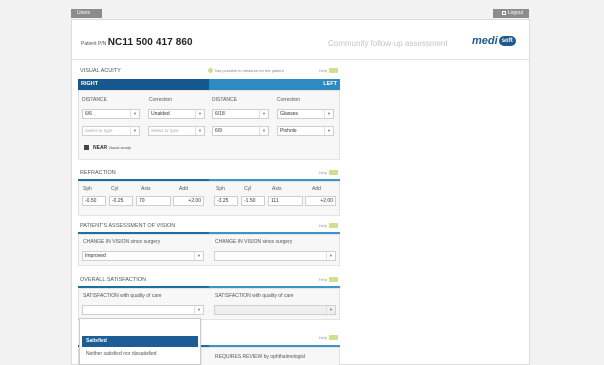  Describe the element at coordinates (240, 131) in the screenshot. I see `left-distance-select-2: 6/9 ▼` at that location.